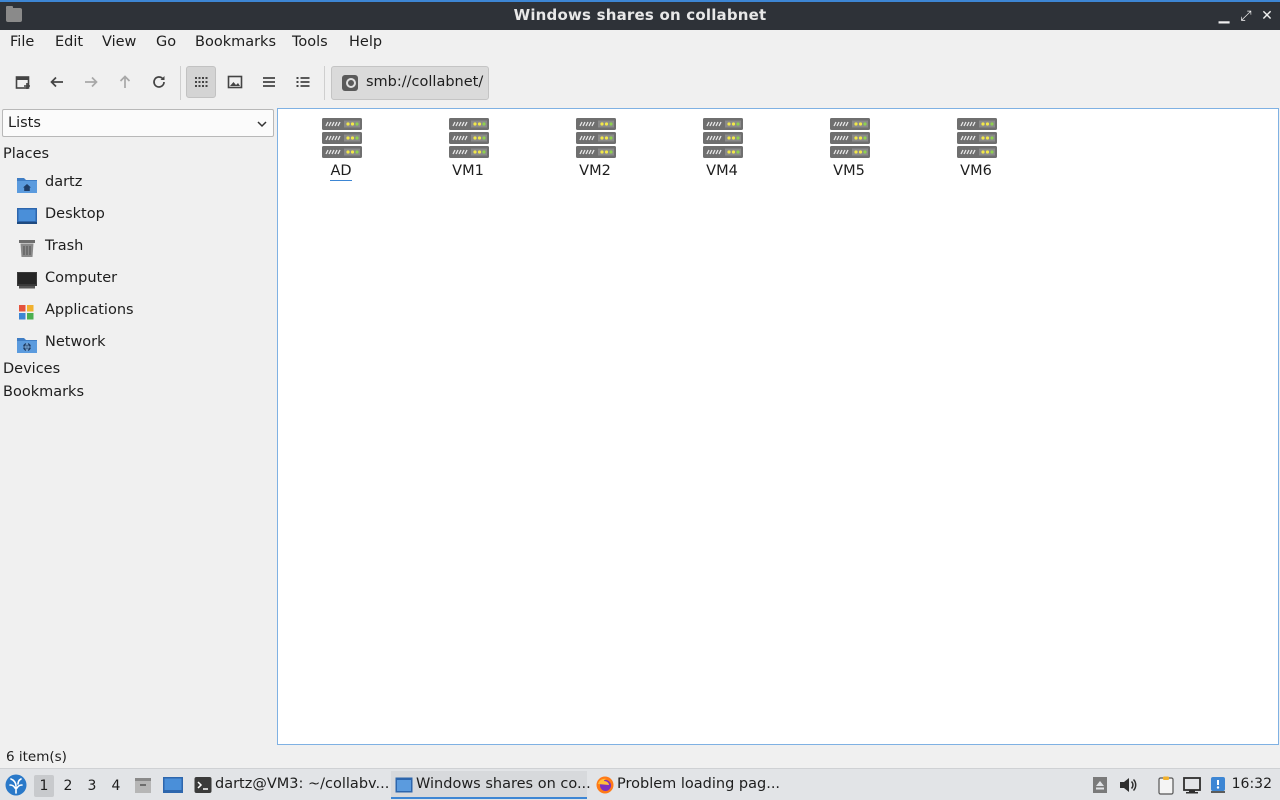  Describe the element at coordinates (310, 42) in the screenshot. I see `menu-tools: Tools` at that location.